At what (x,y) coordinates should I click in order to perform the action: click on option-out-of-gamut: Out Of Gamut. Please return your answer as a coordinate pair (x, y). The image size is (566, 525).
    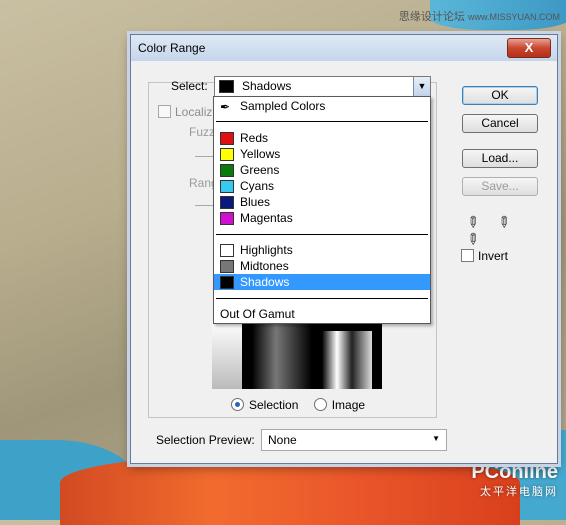
    Looking at the image, I should click on (322, 314).